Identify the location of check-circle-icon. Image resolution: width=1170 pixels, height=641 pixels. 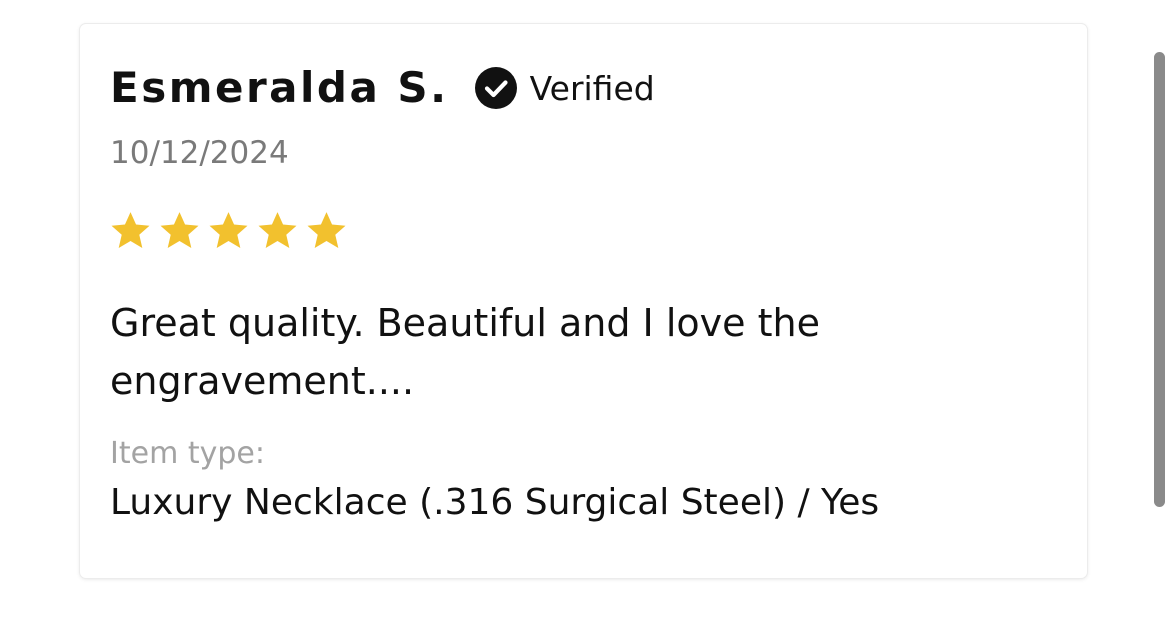
(495, 88).